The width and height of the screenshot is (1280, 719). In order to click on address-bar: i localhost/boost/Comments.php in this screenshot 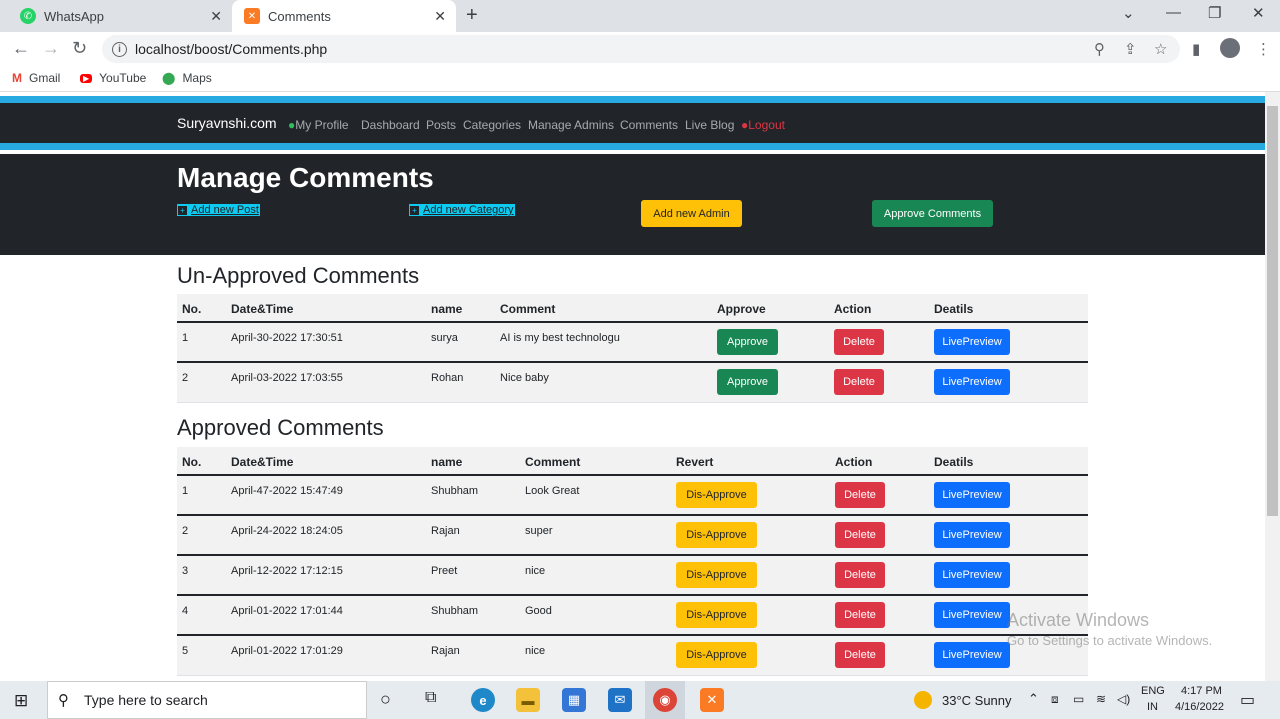, I will do `click(641, 49)`.